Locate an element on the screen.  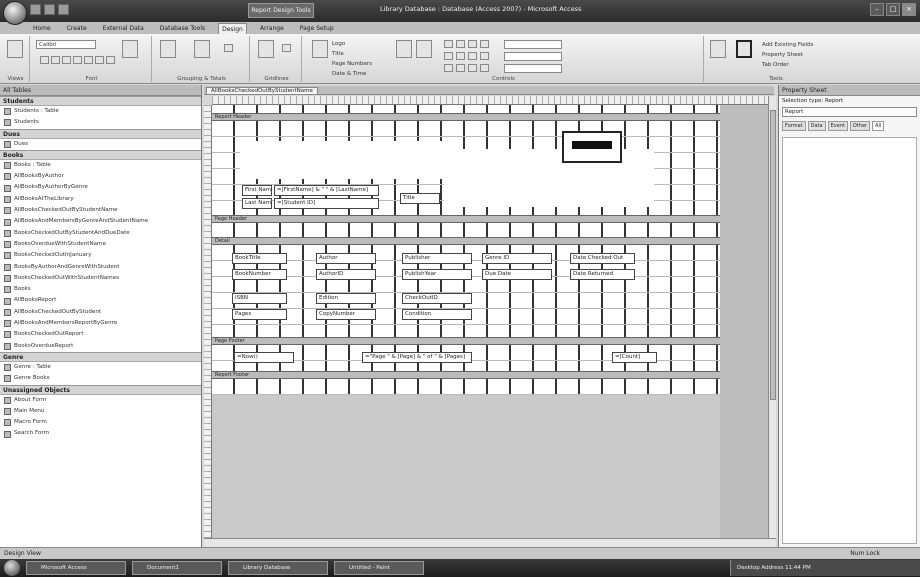
text-box-control: Genre ID is located at coordinates (517, 258).